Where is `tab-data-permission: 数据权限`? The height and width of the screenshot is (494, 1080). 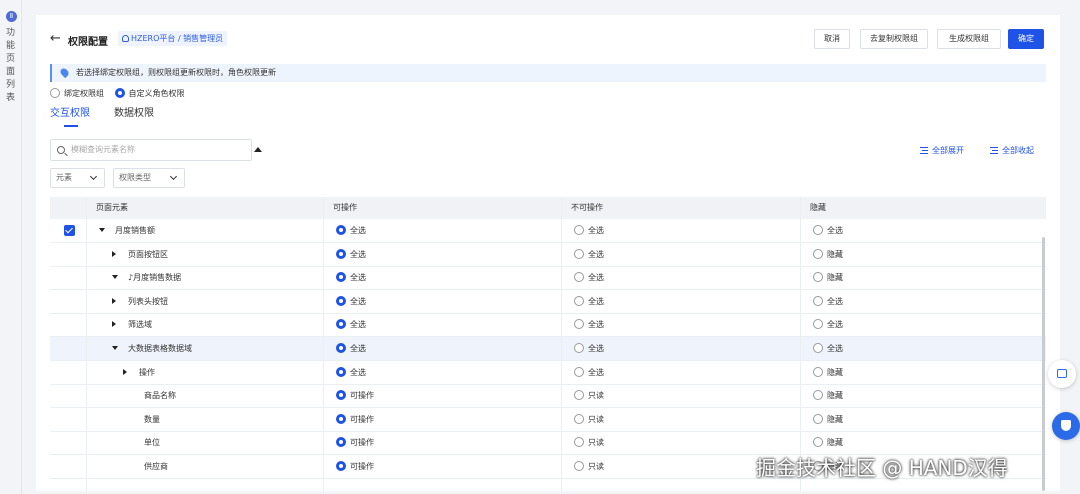
tab-data-permission: 数据权限 is located at coordinates (134, 114).